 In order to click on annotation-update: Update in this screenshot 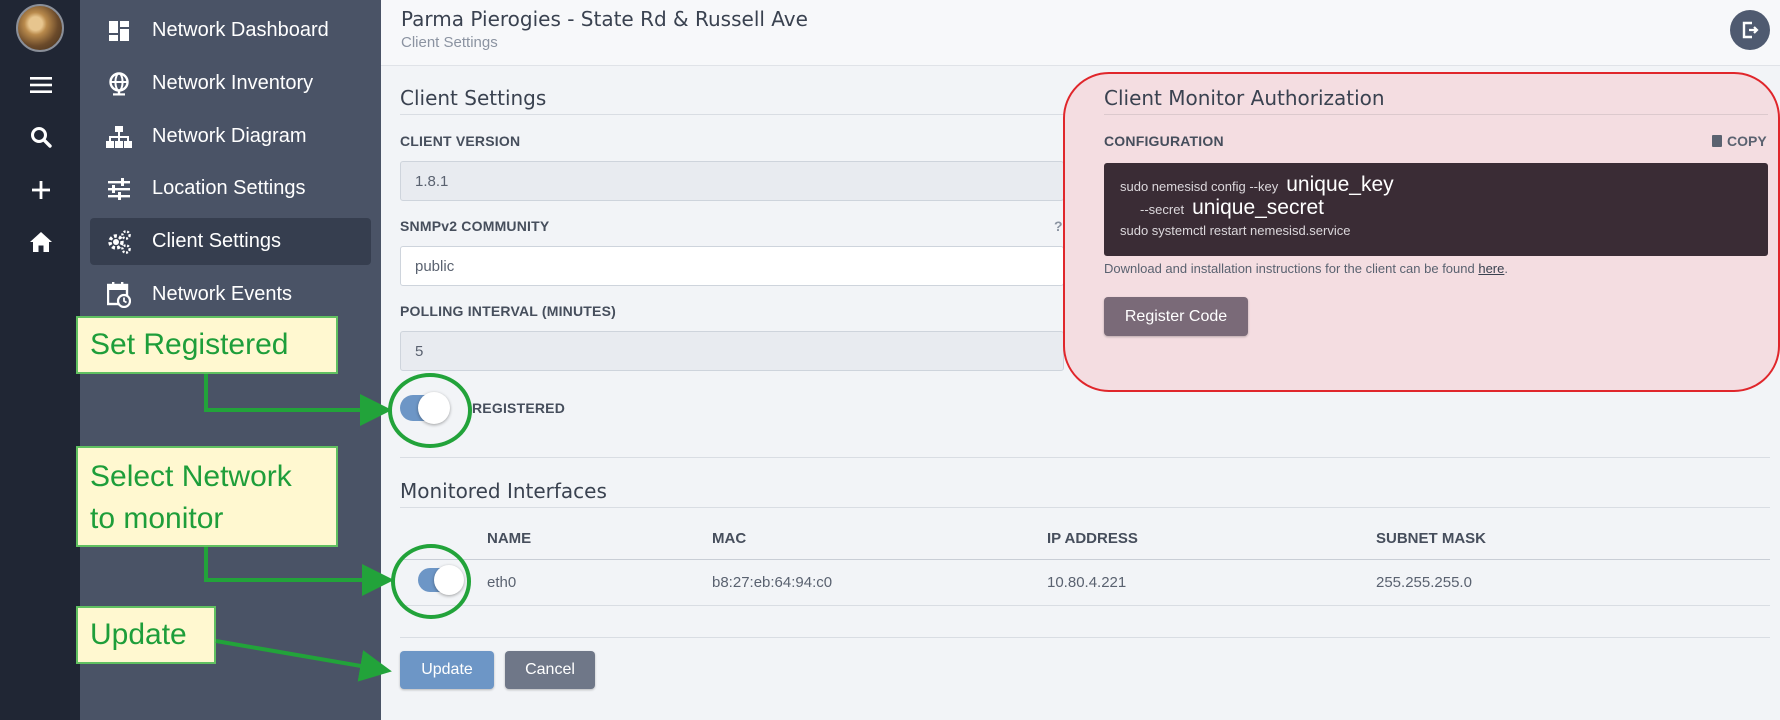, I will do `click(146, 635)`.